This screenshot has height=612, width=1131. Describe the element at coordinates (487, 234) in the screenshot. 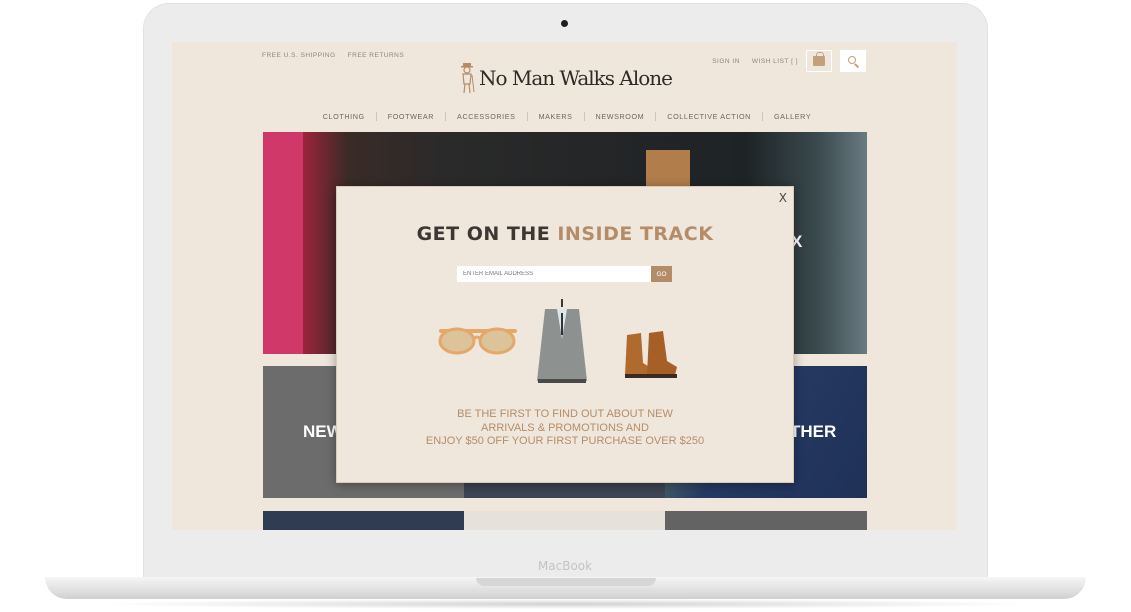

I see `modal-title-text: GET ON THE` at that location.